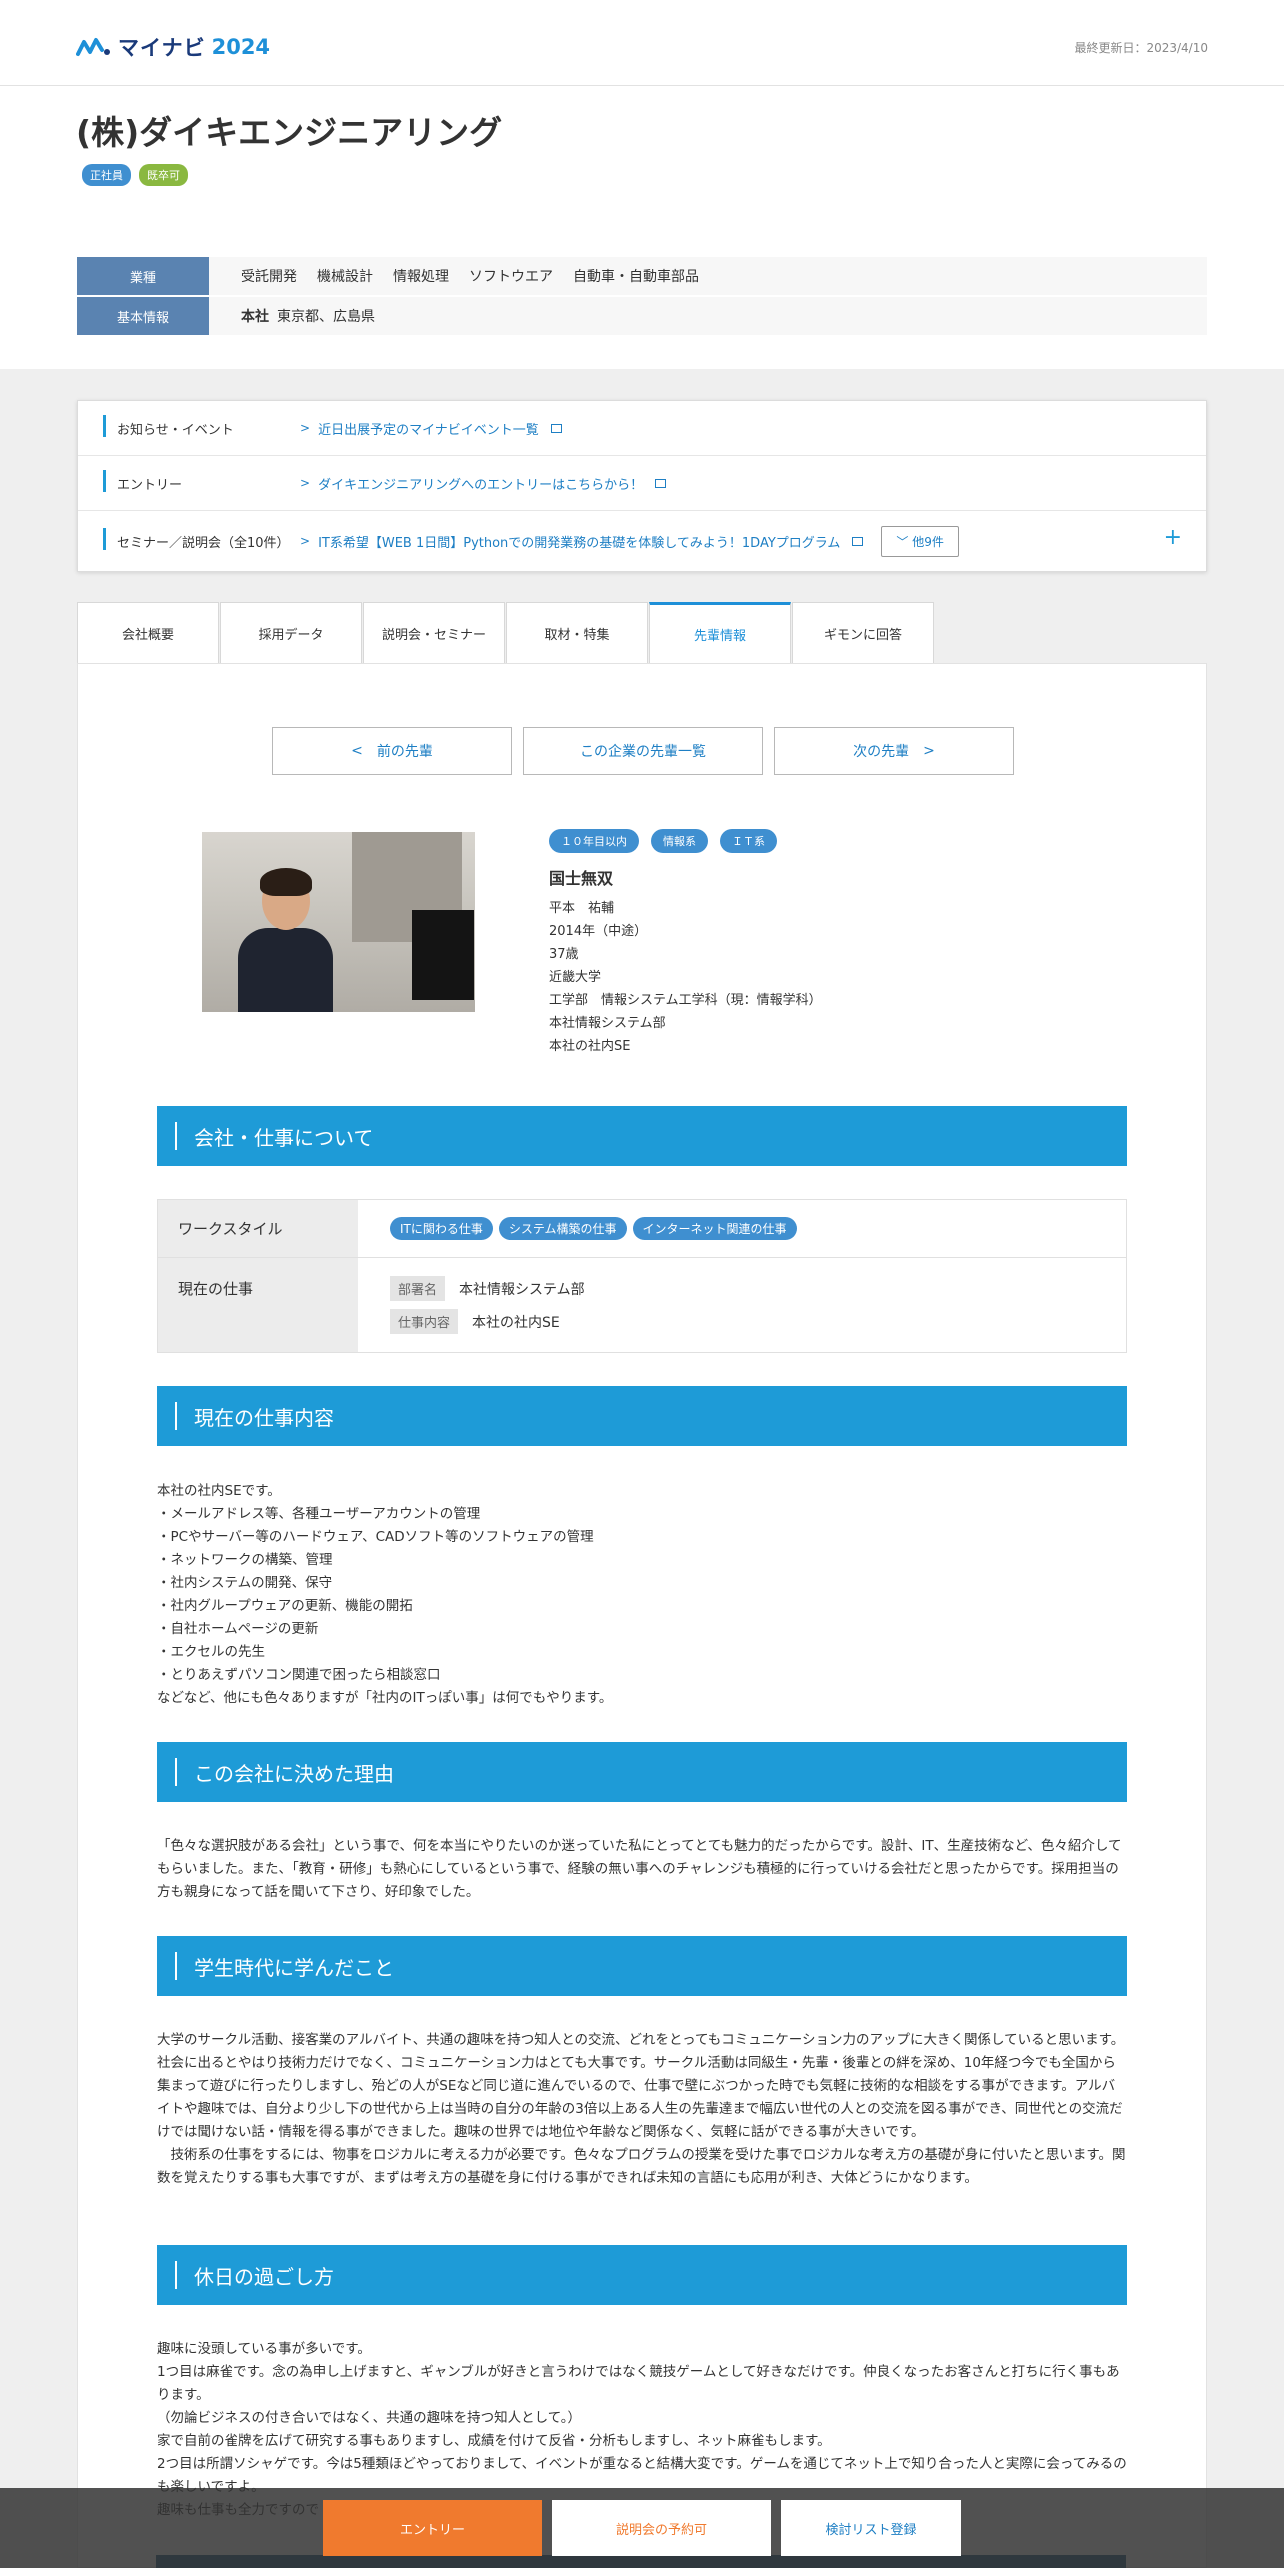 The image size is (1284, 2568). What do you see at coordinates (255, 317) in the screenshot?
I see `hq-label: 本社` at bounding box center [255, 317].